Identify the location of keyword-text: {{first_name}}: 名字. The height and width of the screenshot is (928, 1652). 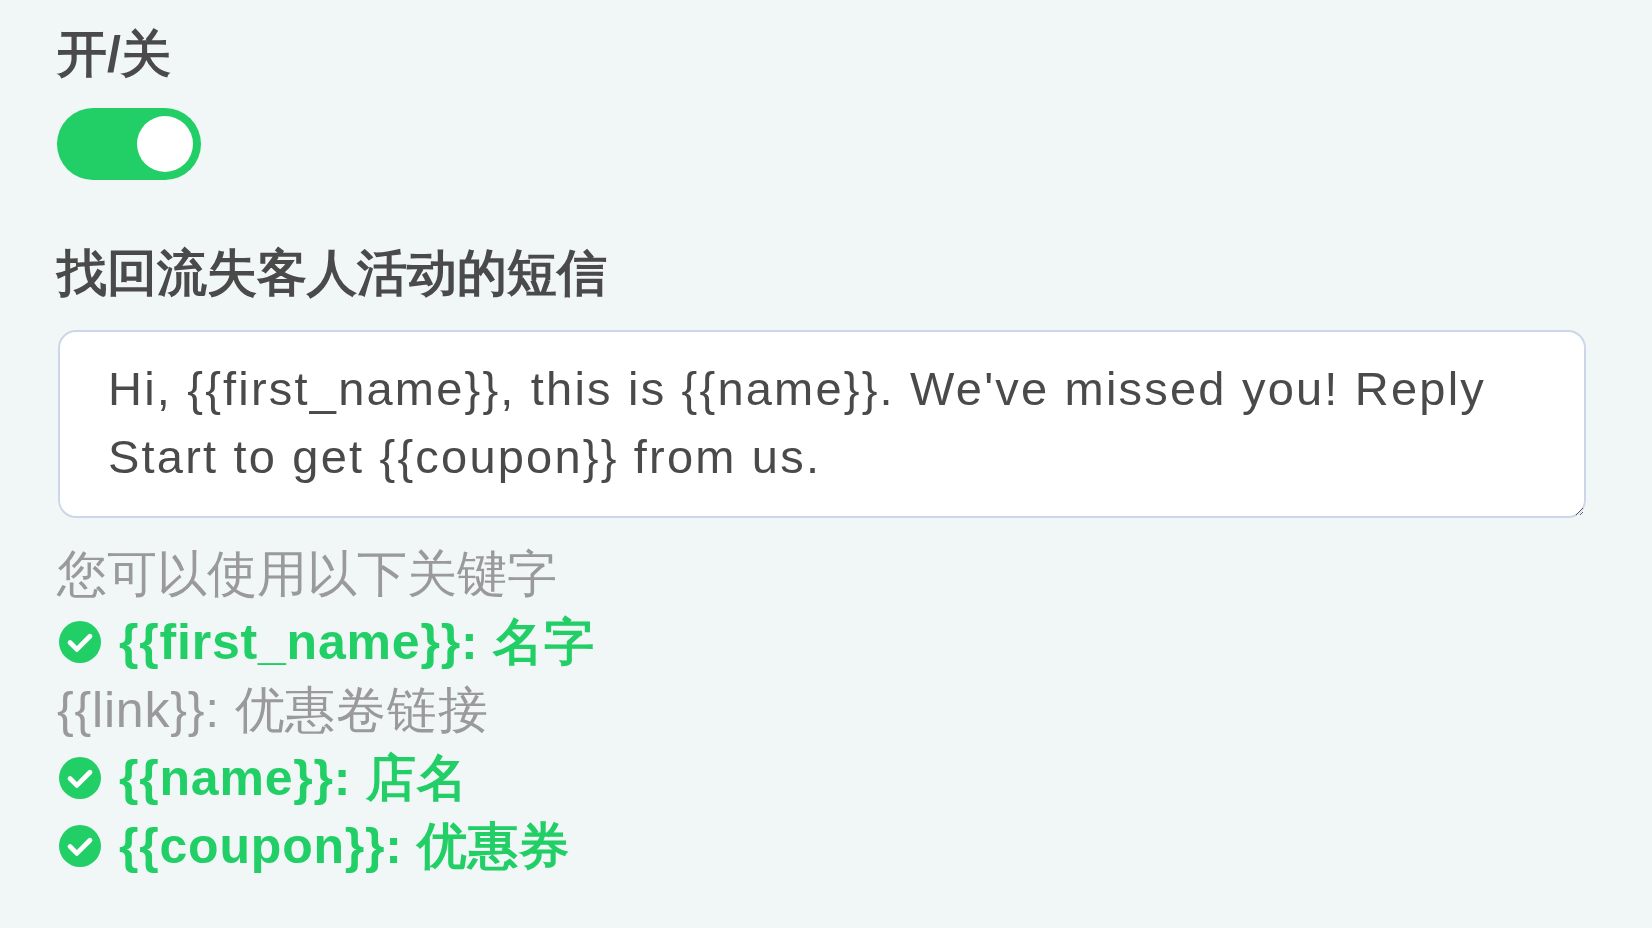
(357, 642).